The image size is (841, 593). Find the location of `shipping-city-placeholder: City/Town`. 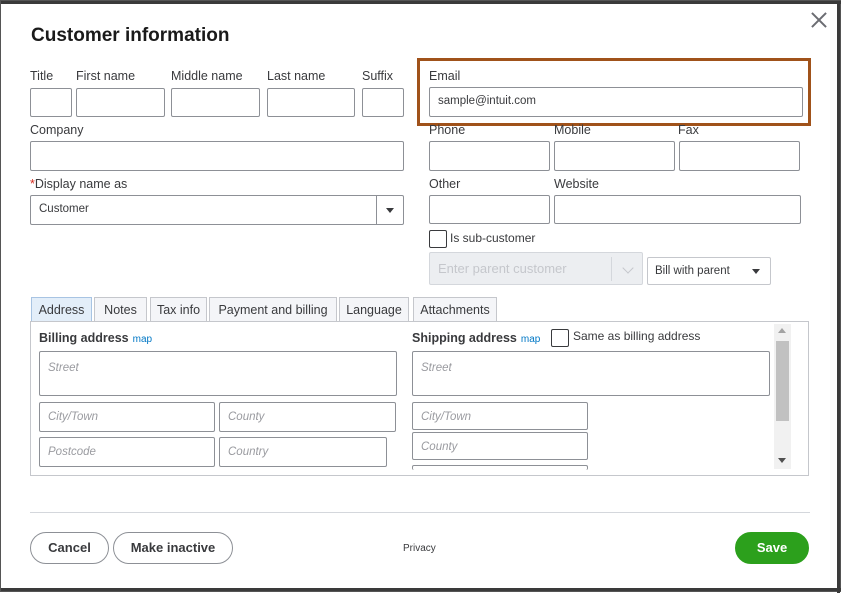

shipping-city-placeholder: City/Town is located at coordinates (446, 417).